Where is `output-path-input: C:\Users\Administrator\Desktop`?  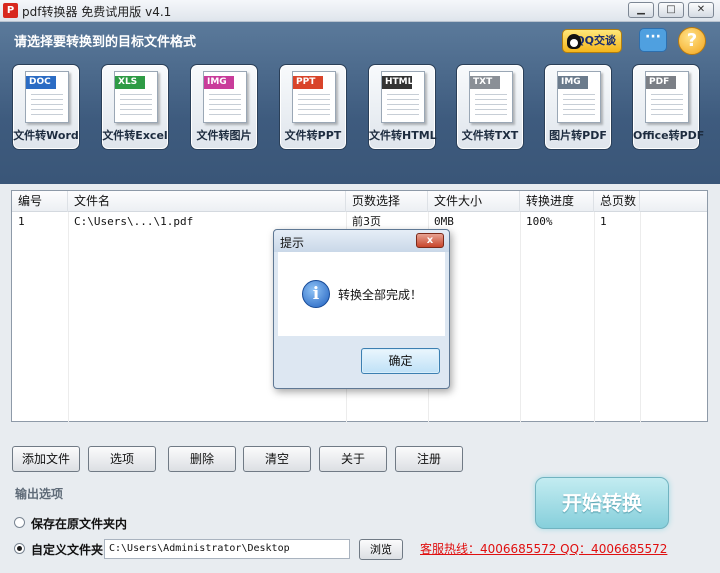
output-path-input: C:\Users\Administrator\Desktop is located at coordinates (227, 549).